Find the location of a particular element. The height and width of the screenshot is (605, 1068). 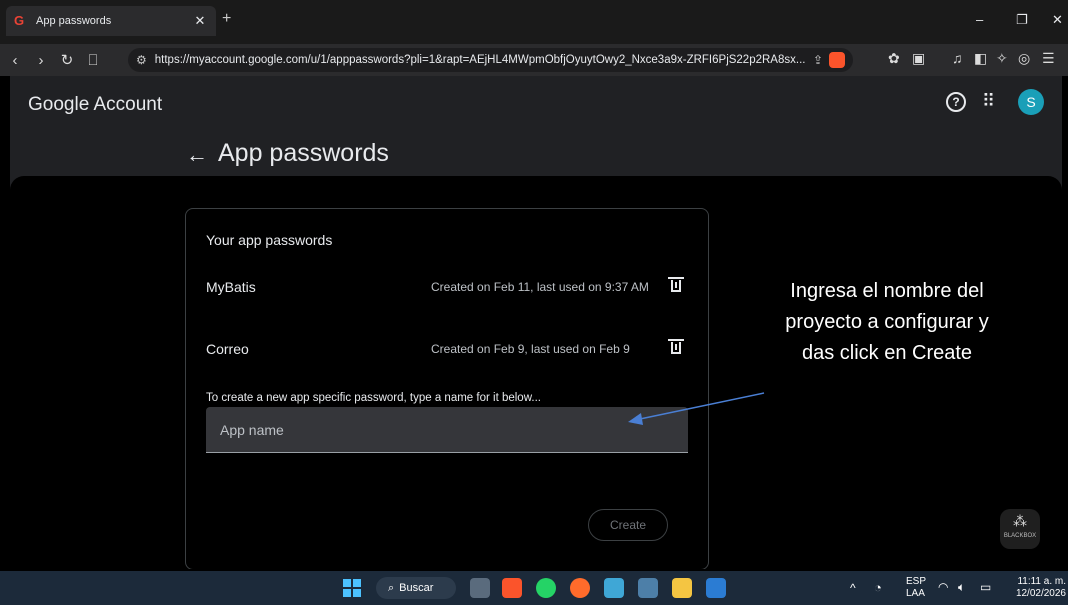

language-indicator: ESP LAA is located at coordinates (916, 588).